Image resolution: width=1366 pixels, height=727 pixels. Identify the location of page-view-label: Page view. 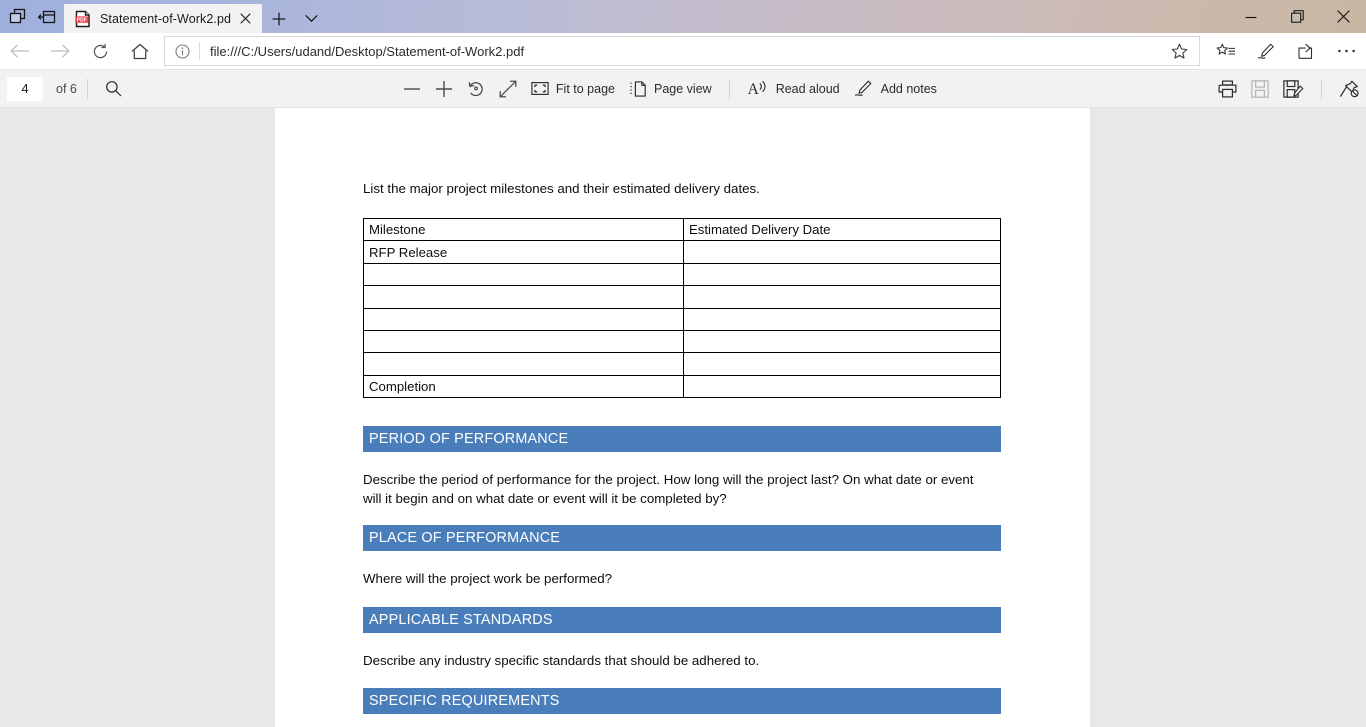
(683, 88).